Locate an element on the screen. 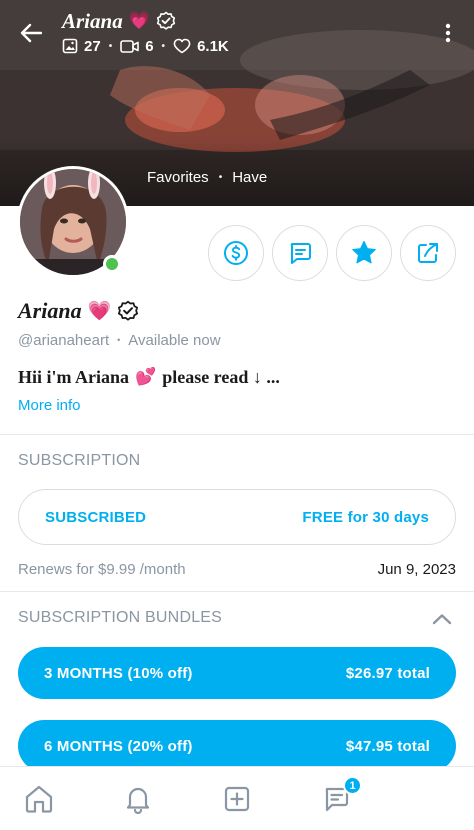 The width and height of the screenshot is (474, 830). share-icon is located at coordinates (428, 253).